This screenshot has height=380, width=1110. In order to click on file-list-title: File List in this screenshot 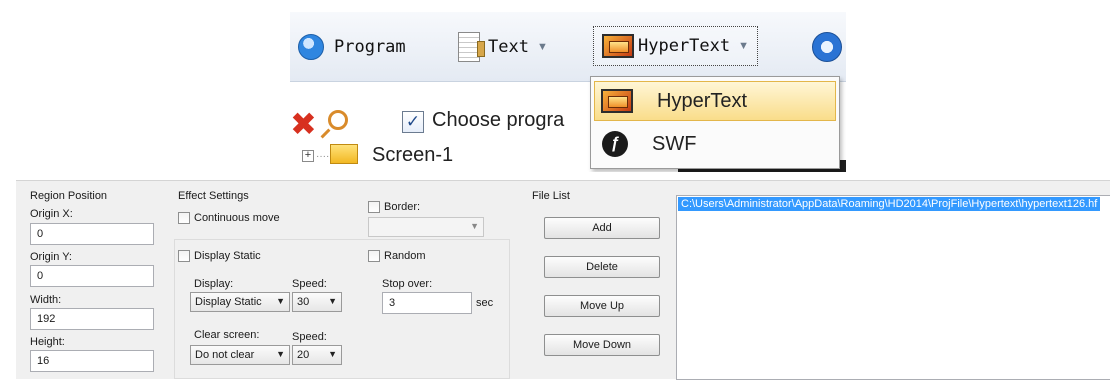, I will do `click(551, 196)`.